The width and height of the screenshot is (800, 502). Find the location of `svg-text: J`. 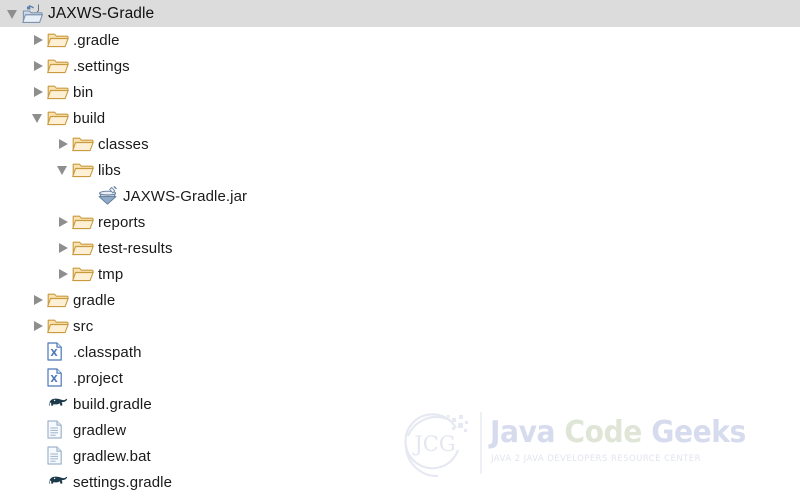

svg-text: J is located at coordinates (37, 8).